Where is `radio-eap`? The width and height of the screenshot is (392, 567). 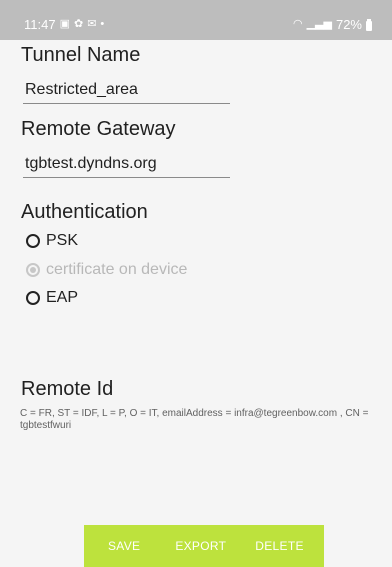
radio-eap is located at coordinates (33, 298).